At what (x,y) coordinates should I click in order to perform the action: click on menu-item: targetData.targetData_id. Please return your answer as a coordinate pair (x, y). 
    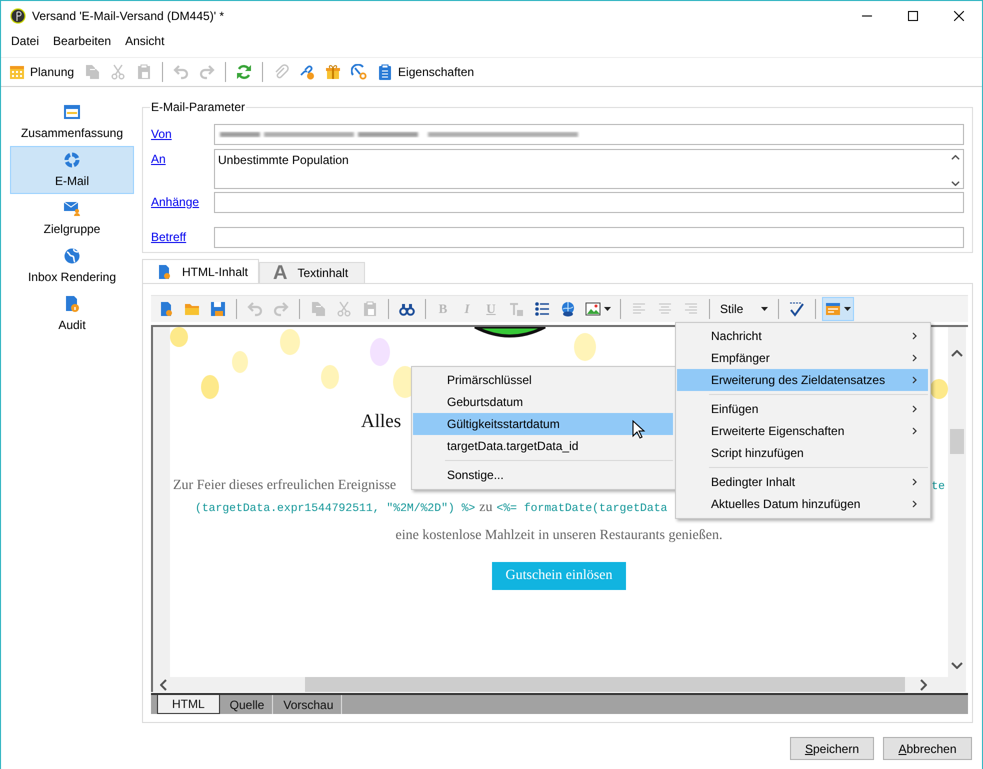
    Looking at the image, I should click on (543, 446).